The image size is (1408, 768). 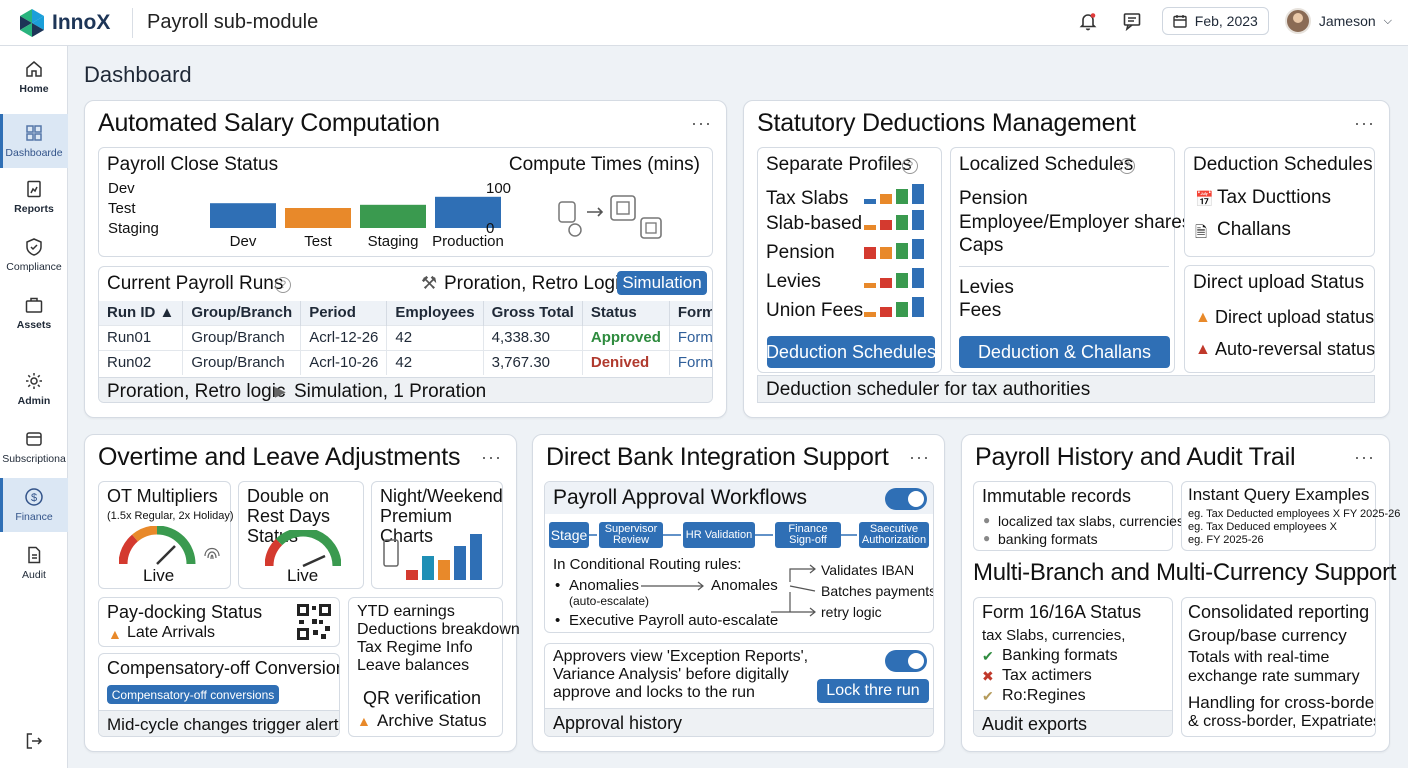 What do you see at coordinates (626, 313) in the screenshot?
I see `column-header: Status` at bounding box center [626, 313].